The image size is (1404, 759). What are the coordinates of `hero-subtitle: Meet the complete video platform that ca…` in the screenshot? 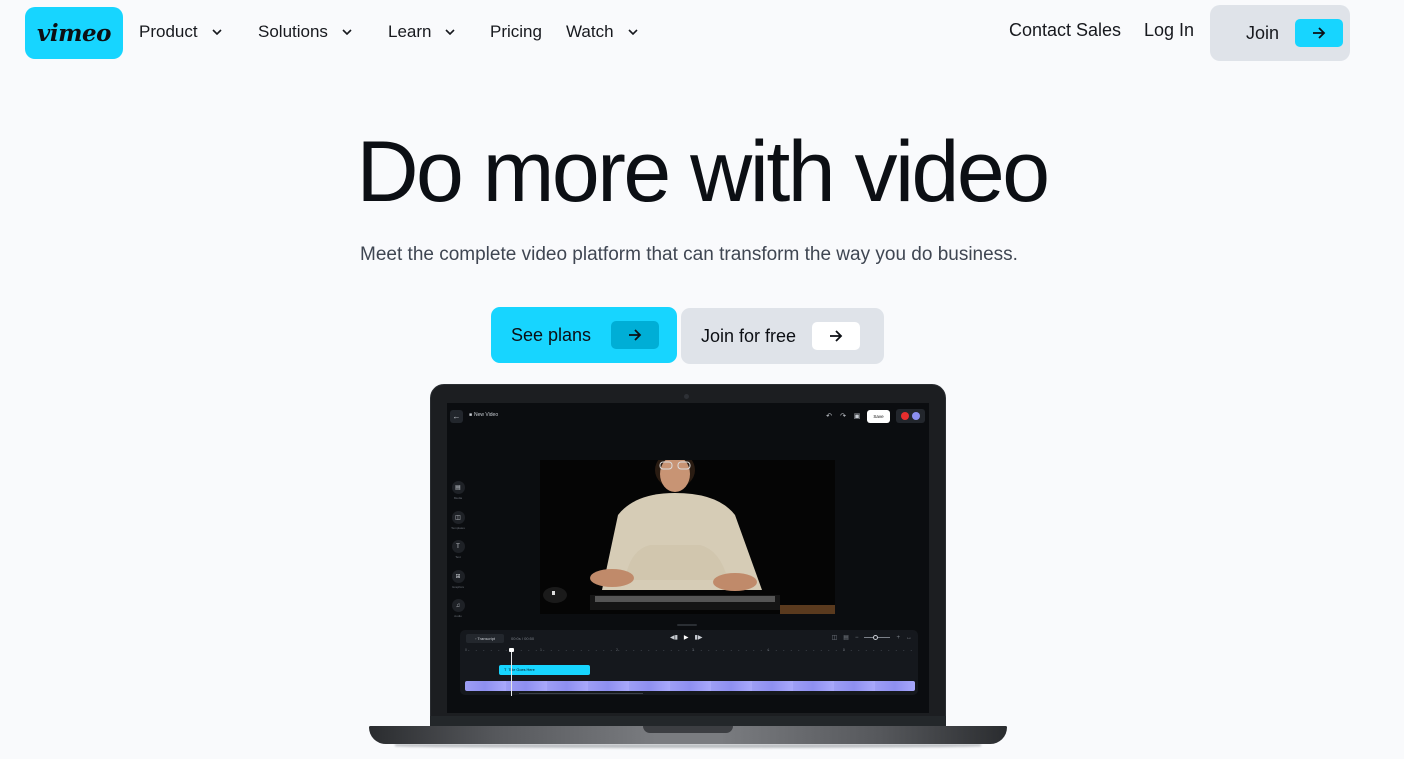 It's located at (689, 254).